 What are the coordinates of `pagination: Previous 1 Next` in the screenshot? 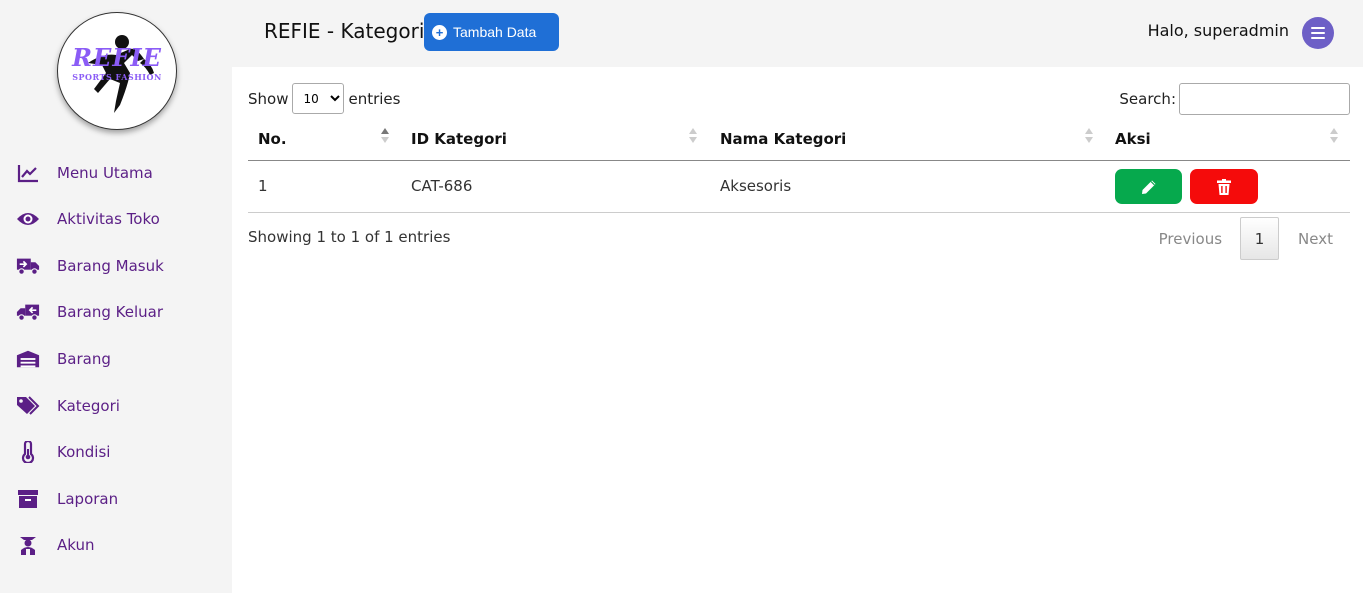 It's located at (1245, 238).